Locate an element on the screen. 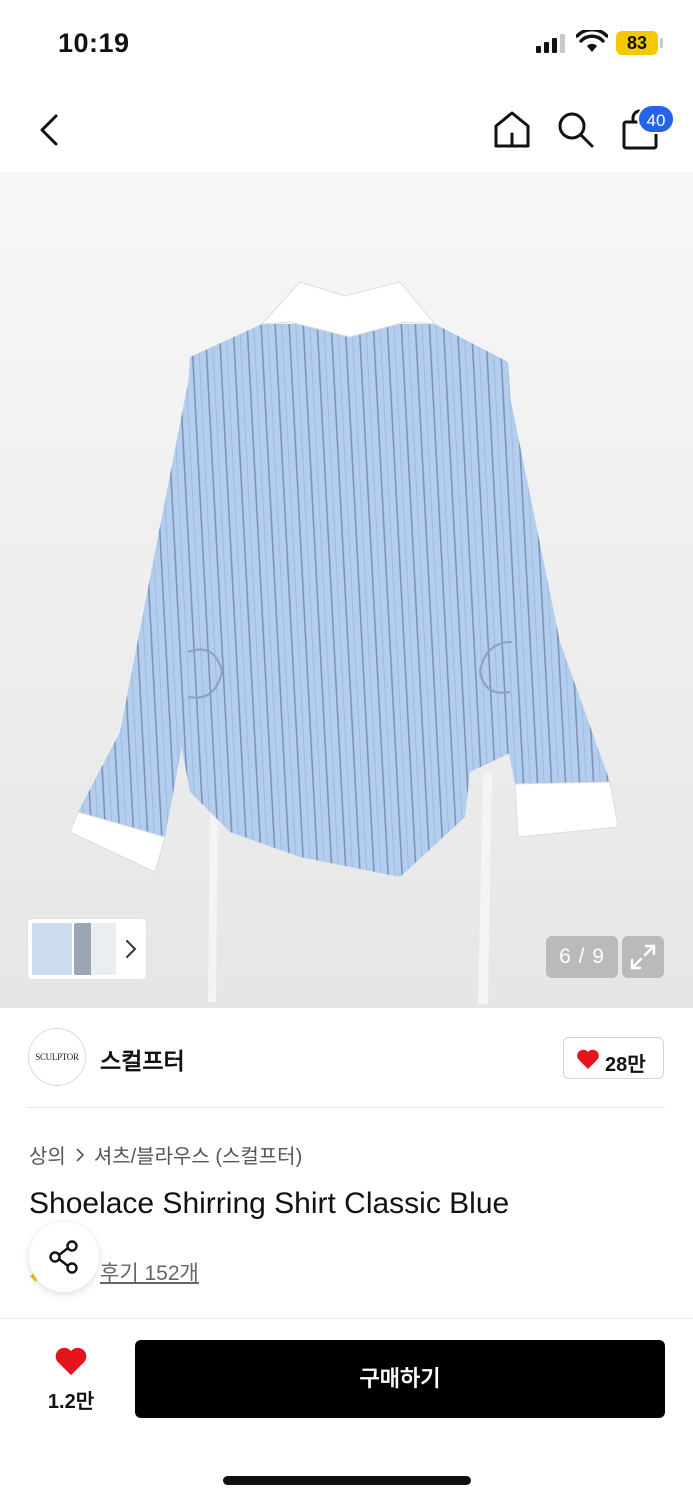 The image size is (693, 1500). breadcrumb-item: 셔츠/블라우스 (스컬프터) is located at coordinates (198, 1154).